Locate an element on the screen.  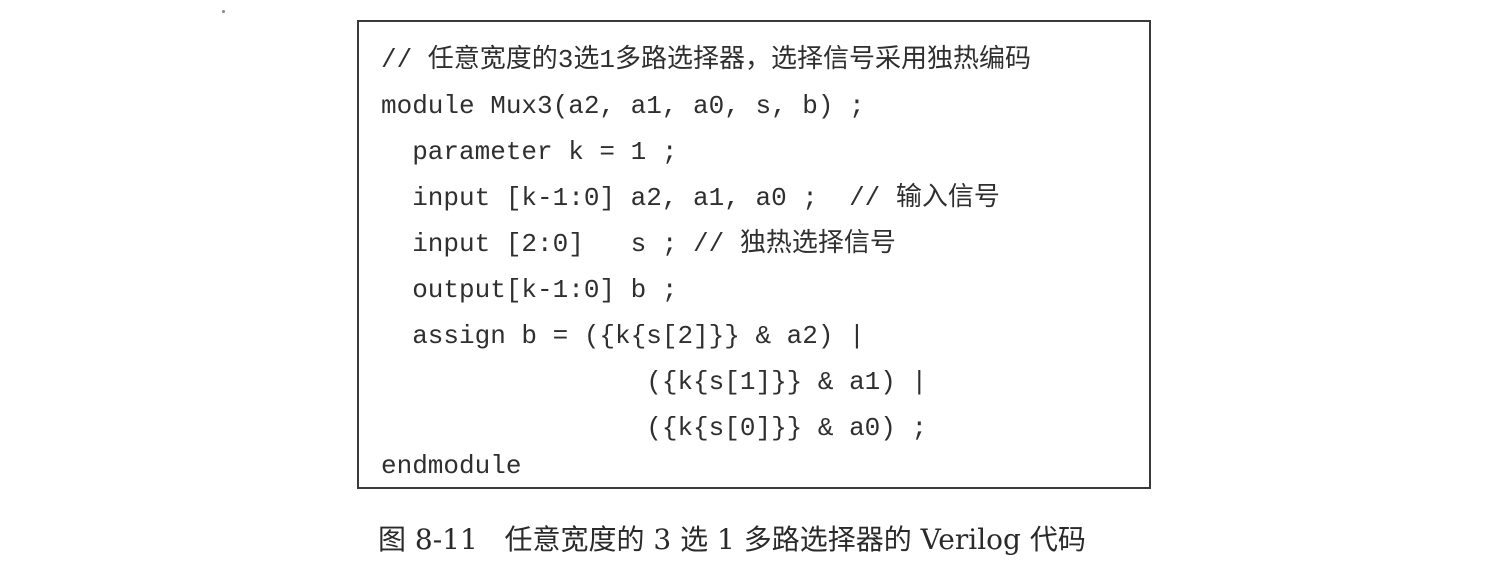
code-line-assign-2: ({k{s[1]}} & a1) | is located at coordinates (654, 382).